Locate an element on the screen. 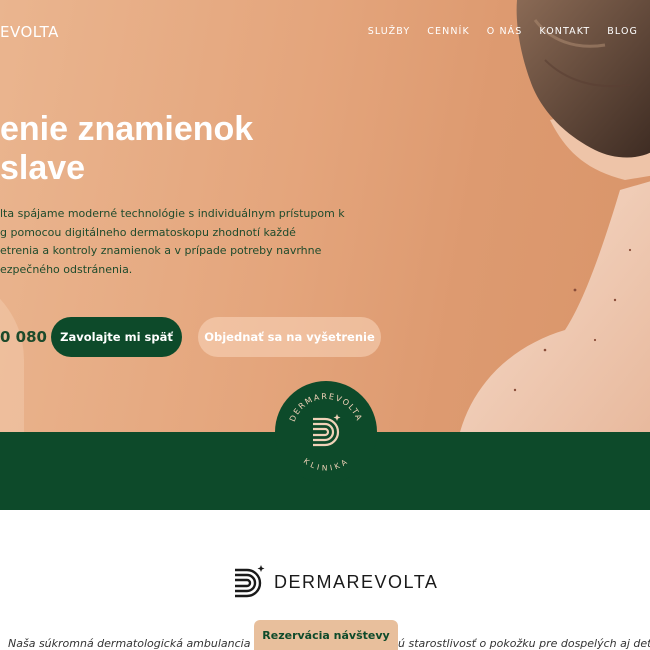 The image size is (650, 650). brand-logo: DERMAREVOLTA is located at coordinates (335, 582).